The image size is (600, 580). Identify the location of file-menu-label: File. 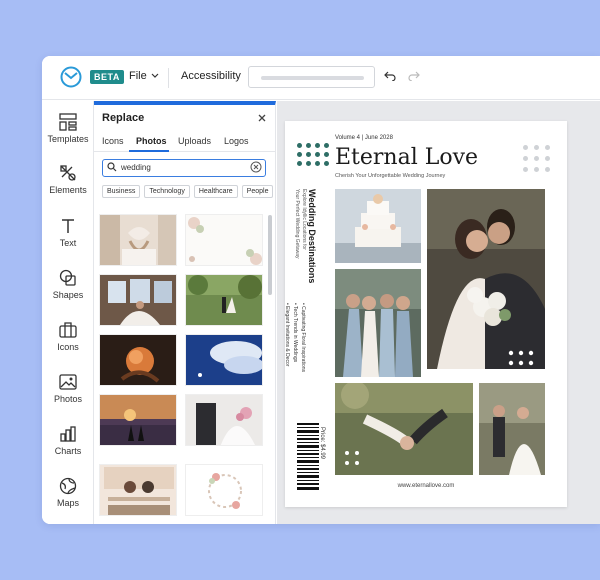
(138, 76).